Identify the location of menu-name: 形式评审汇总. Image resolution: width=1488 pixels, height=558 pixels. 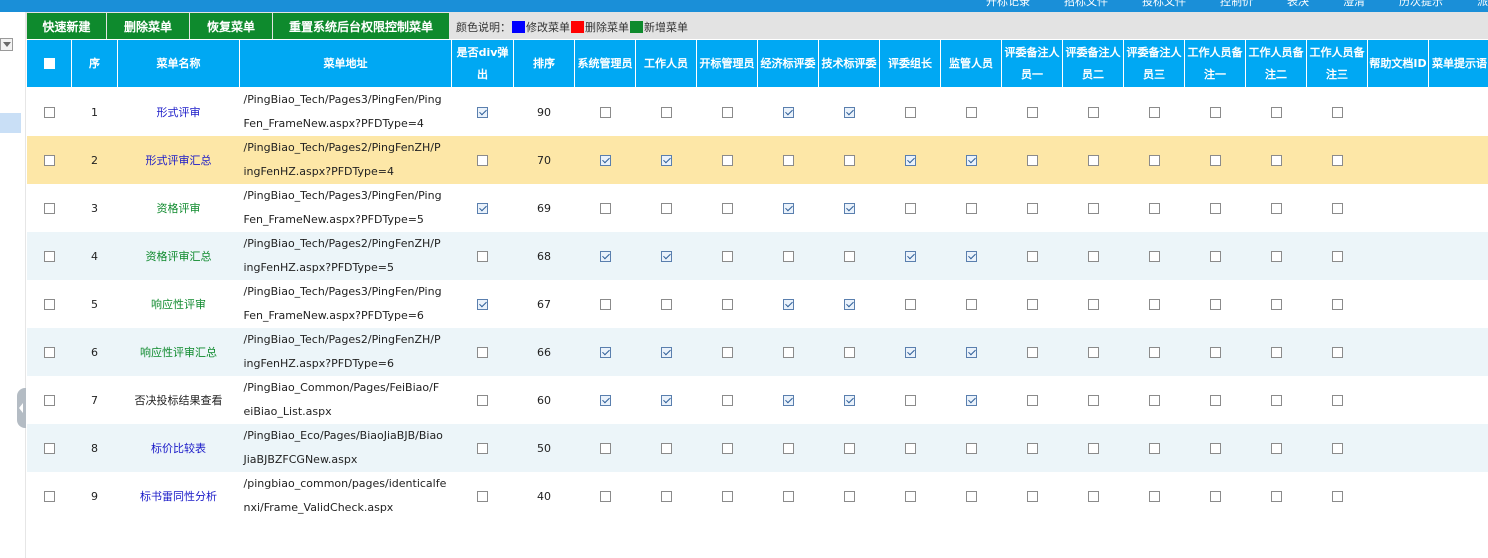
(178, 160).